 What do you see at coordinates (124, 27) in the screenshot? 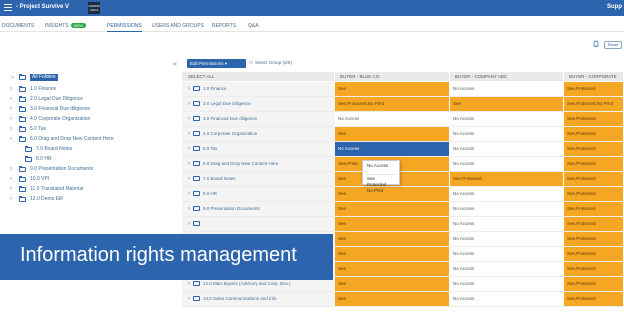
I see `tab-permissions: PERMISSIONS` at bounding box center [124, 27].